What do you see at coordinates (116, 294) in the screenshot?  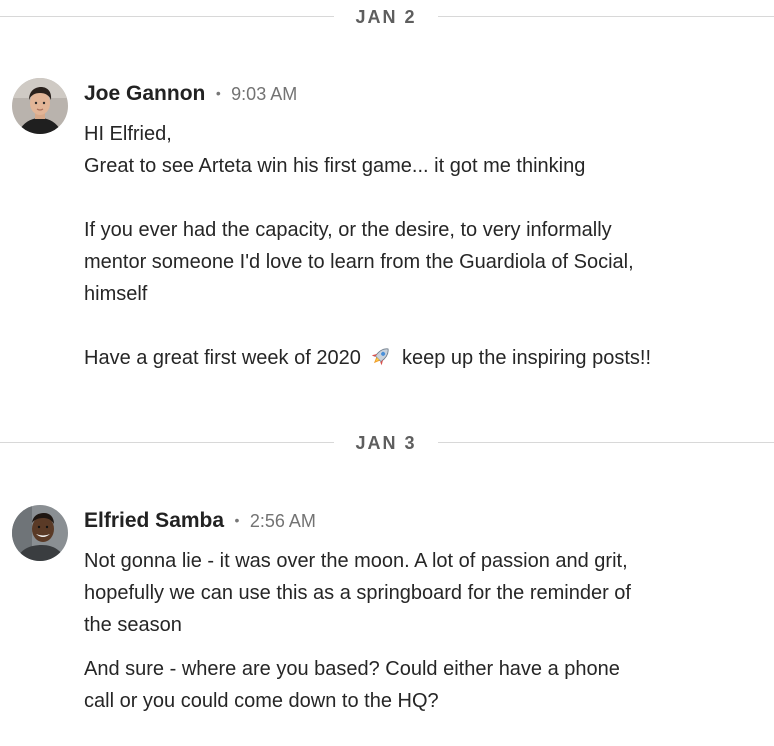 I see `message-line: himself` at bounding box center [116, 294].